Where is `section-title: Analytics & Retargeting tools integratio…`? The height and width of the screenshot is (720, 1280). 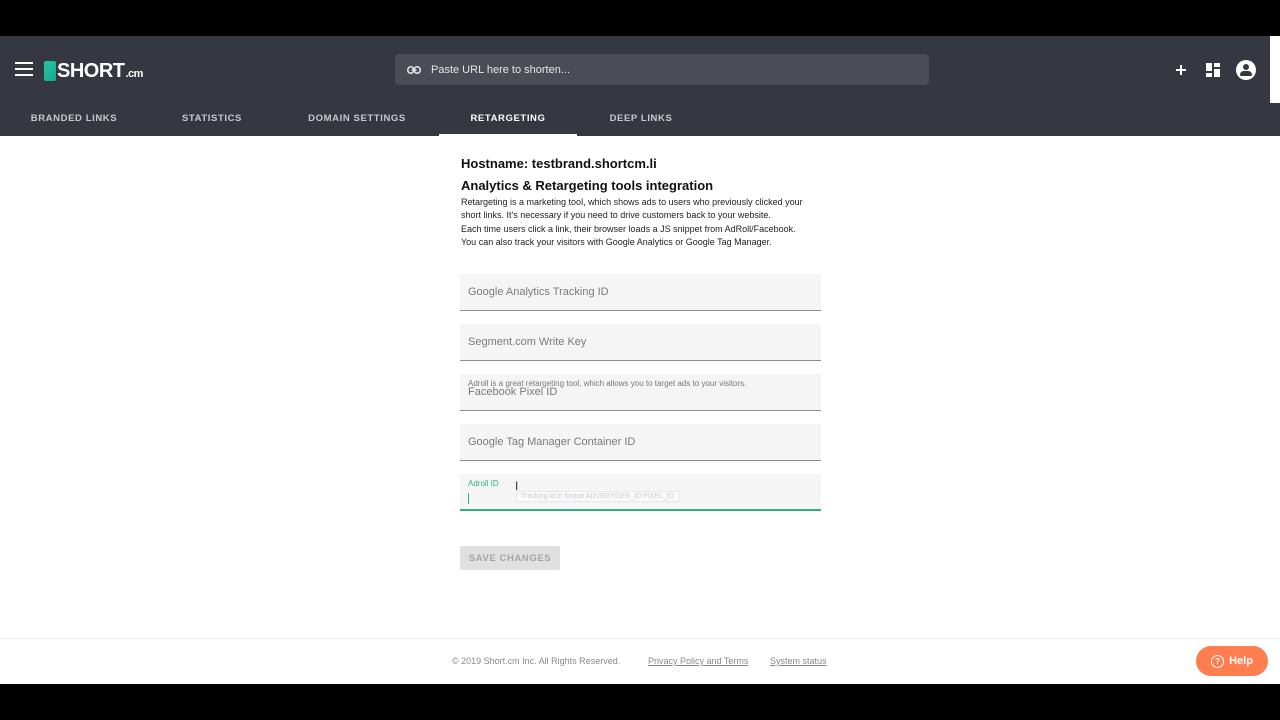 section-title: Analytics & Retargeting tools integratio… is located at coordinates (587, 185).